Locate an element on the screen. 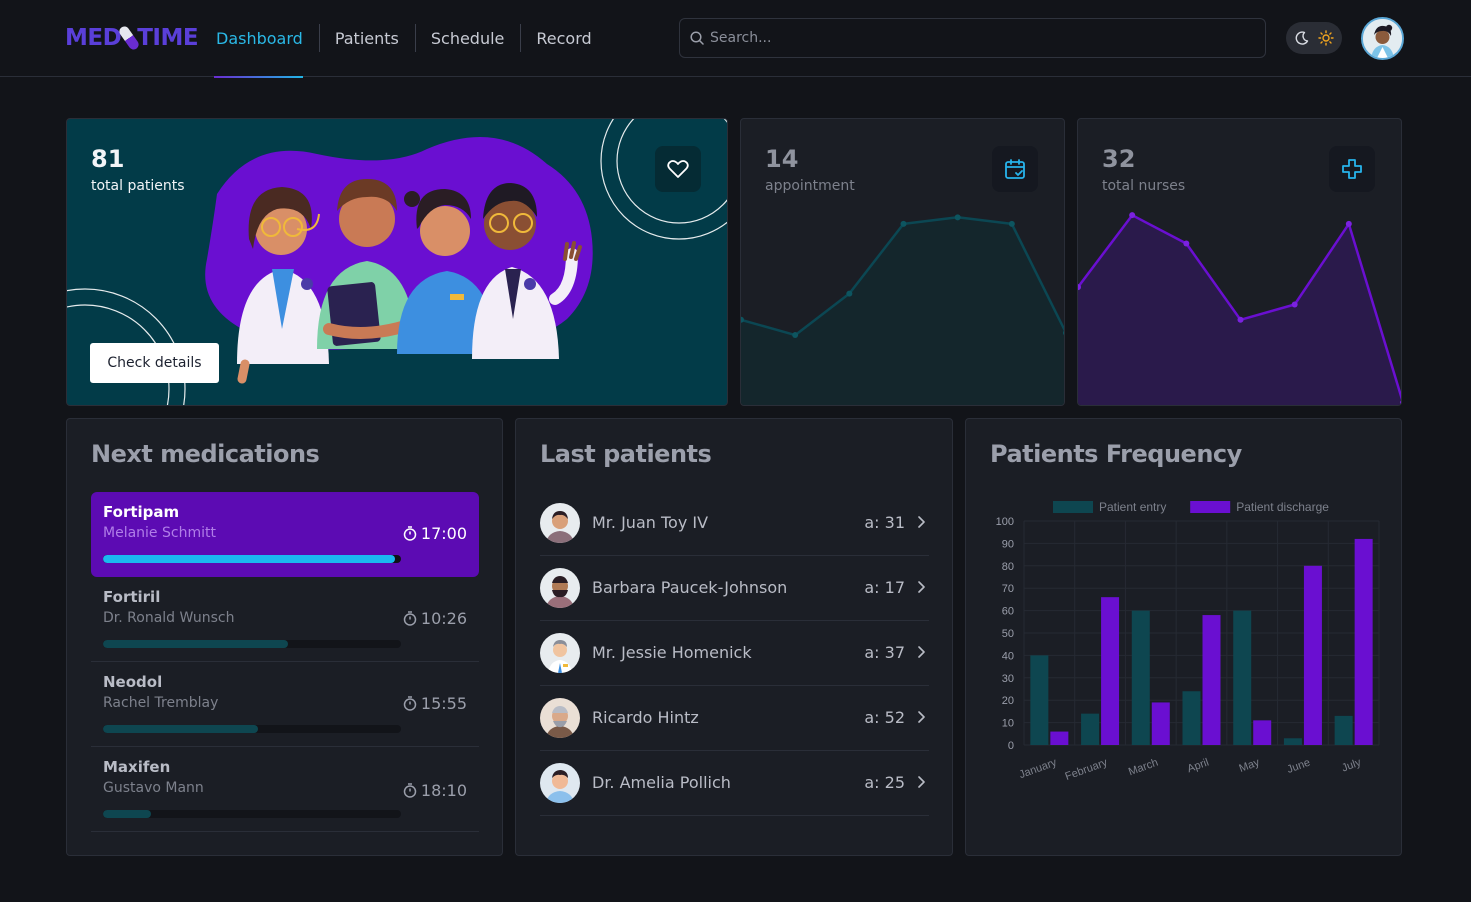 The width and height of the screenshot is (1471, 902). nurses-label: total nurses is located at coordinates (1144, 186).